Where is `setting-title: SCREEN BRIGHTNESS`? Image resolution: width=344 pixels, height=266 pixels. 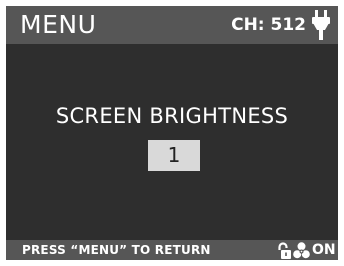 setting-title: SCREEN BRIGHTNESS is located at coordinates (172, 116).